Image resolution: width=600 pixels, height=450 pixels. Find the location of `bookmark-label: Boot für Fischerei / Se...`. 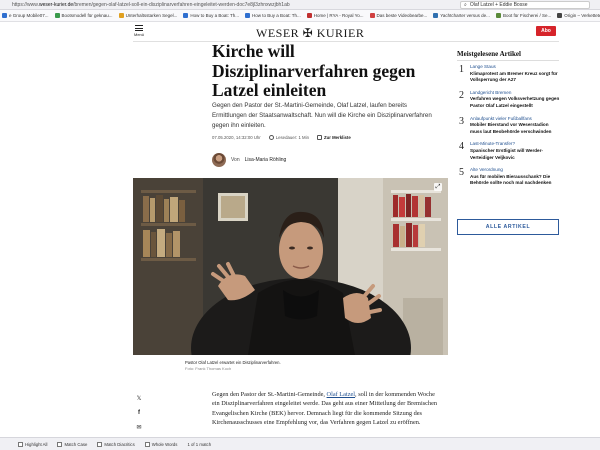

bookmark-label: Boot für Fischerei / Se... is located at coordinates (527, 15).